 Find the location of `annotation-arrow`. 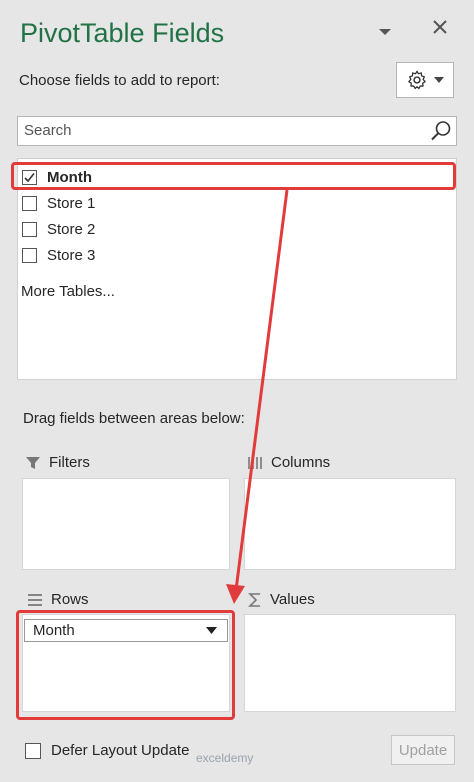

annotation-arrow is located at coordinates (257, 396).